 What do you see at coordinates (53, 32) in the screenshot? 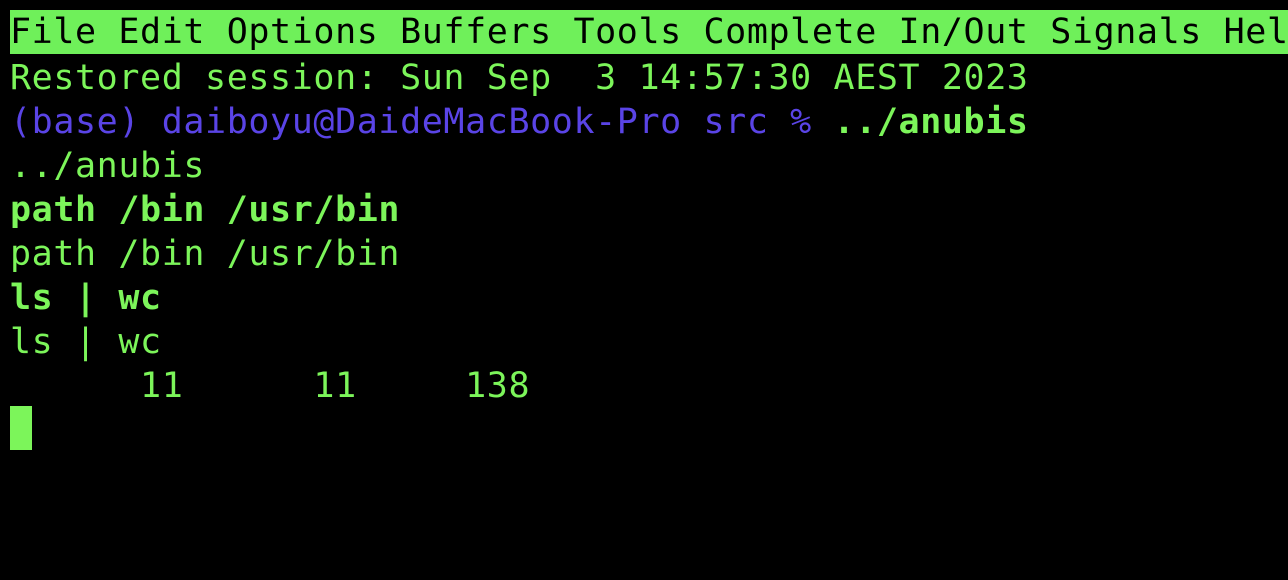
I see `menu-file: File` at bounding box center [53, 32].